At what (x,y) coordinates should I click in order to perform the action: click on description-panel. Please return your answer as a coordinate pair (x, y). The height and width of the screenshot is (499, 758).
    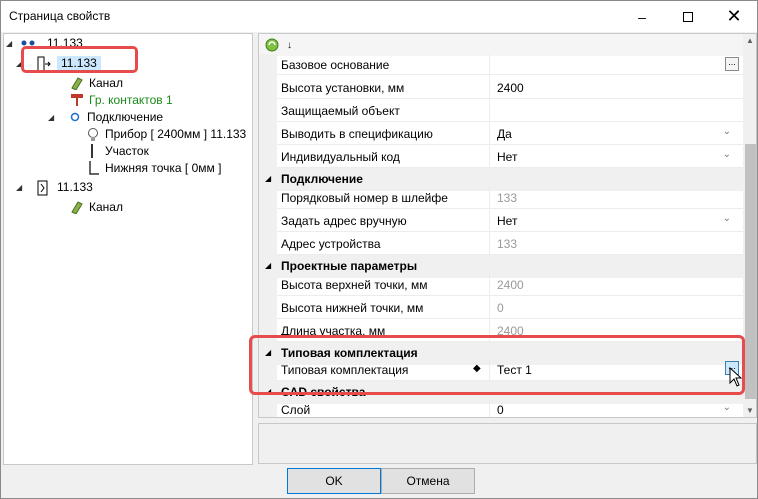
    Looking at the image, I should click on (507, 443).